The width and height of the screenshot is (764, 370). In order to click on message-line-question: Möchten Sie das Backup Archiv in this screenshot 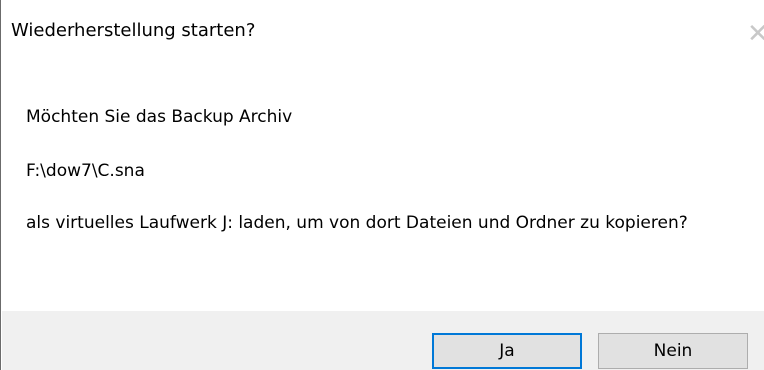, I will do `click(159, 117)`.